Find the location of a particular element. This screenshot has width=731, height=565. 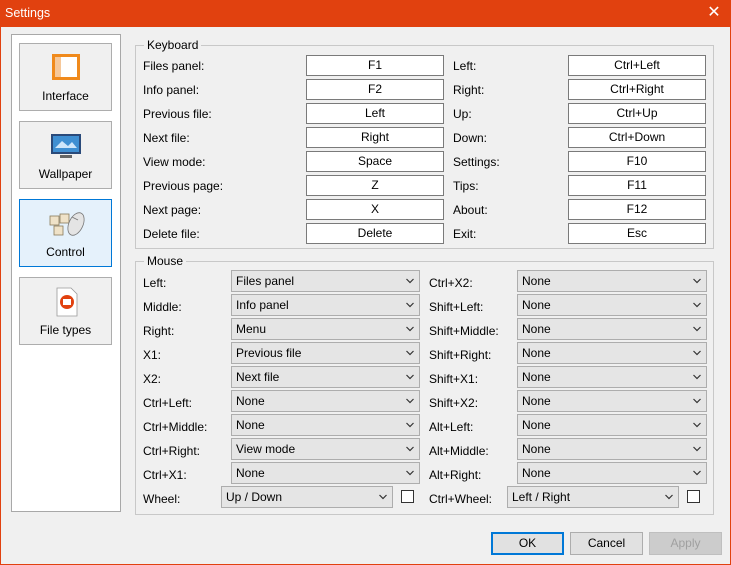

mouse-label: Shift+X2: is located at coordinates (454, 403).